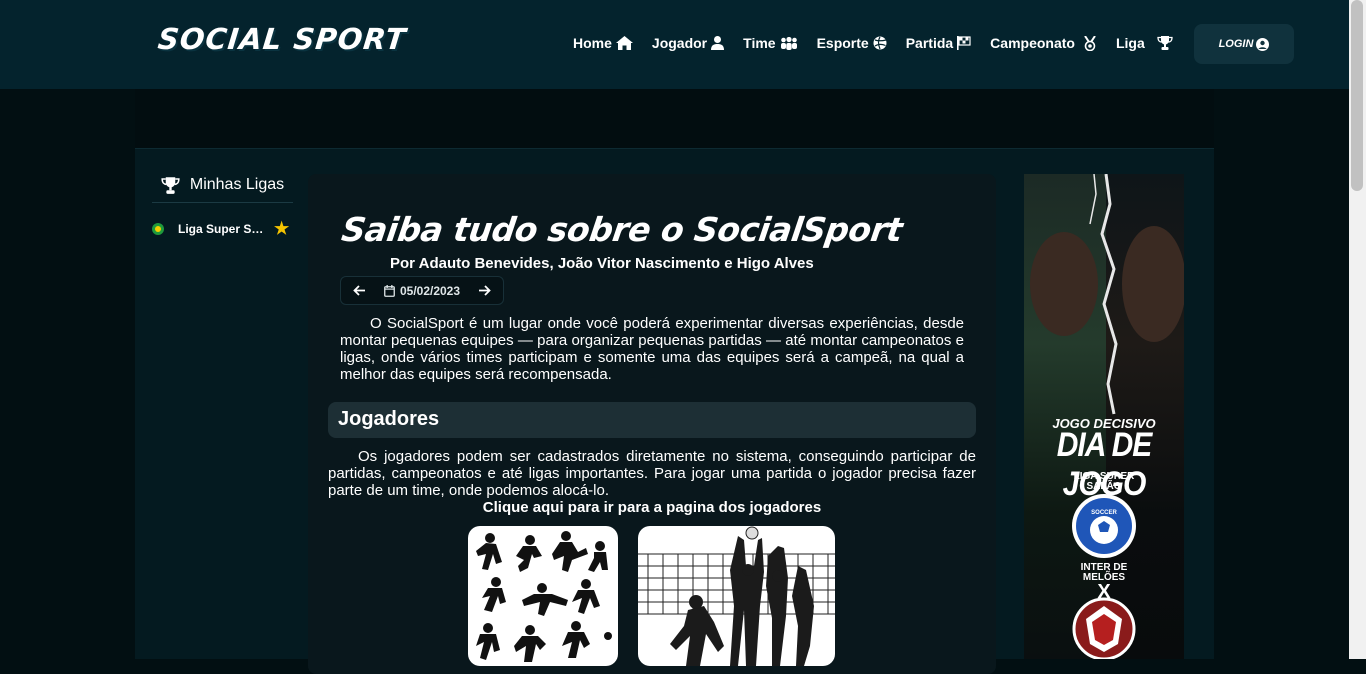 Image resolution: width=1366 pixels, height=674 pixels. Describe the element at coordinates (788, 43) in the screenshot. I see `users-icon` at that location.